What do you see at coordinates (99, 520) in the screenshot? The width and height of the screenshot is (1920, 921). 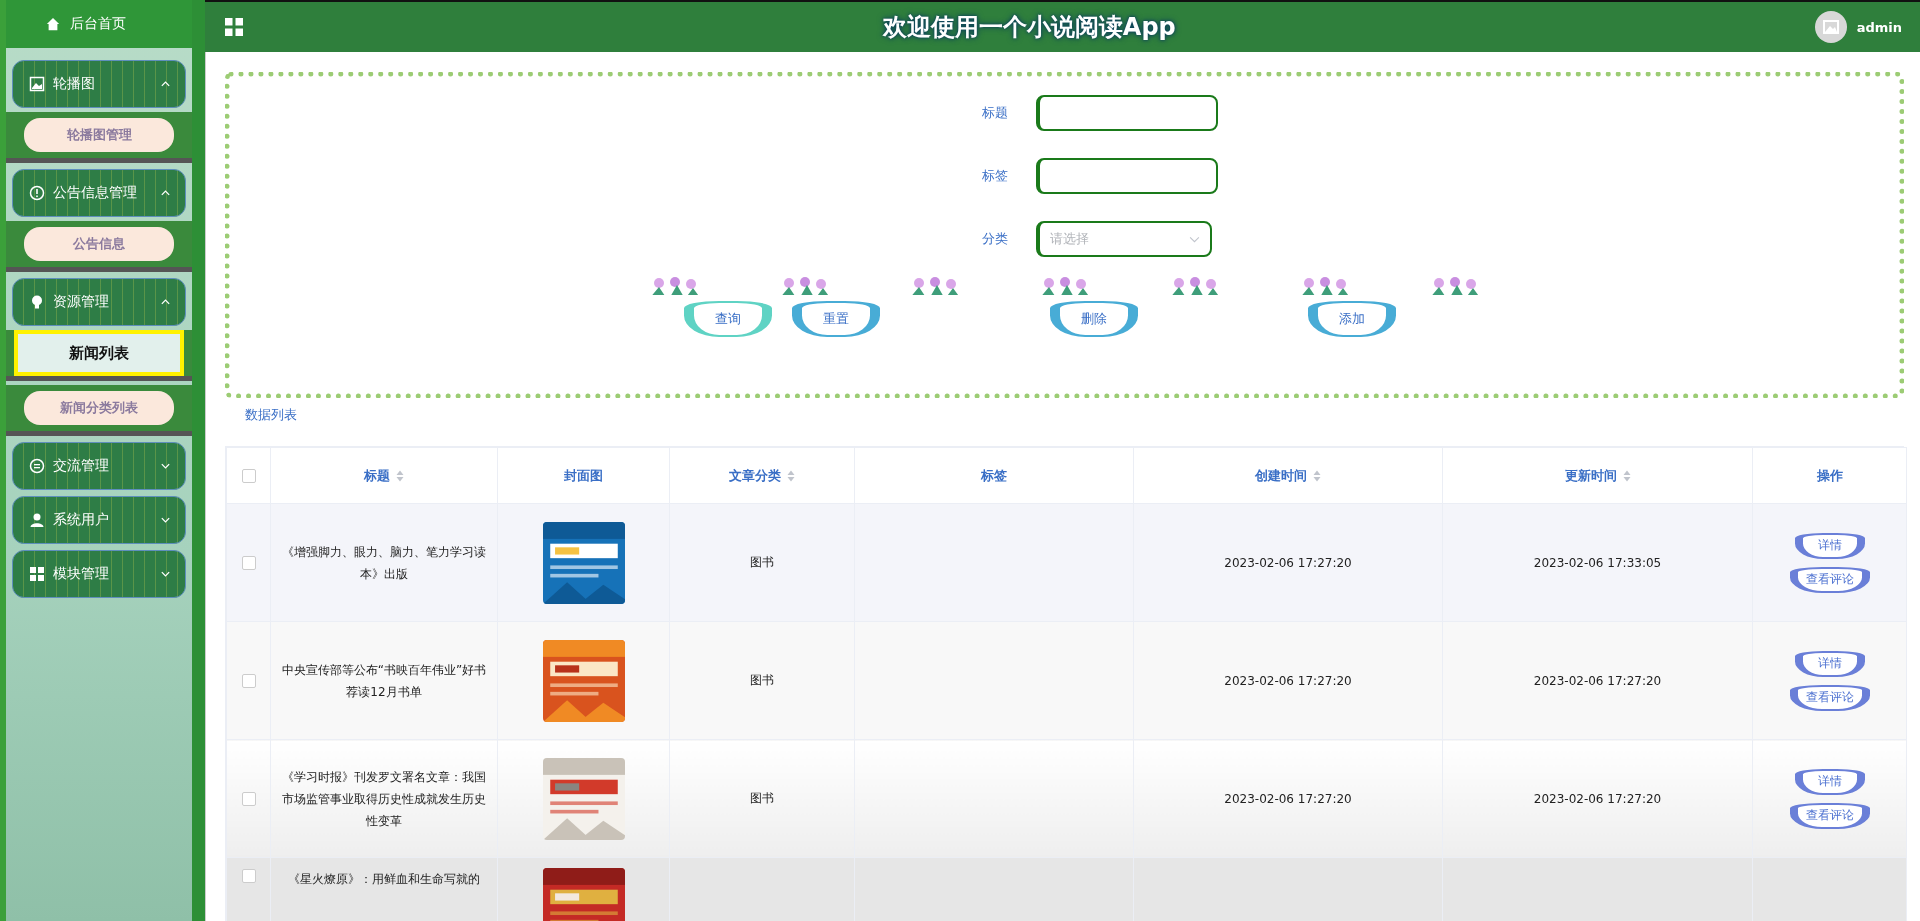 I see `menu-group: 系统用户` at bounding box center [99, 520].